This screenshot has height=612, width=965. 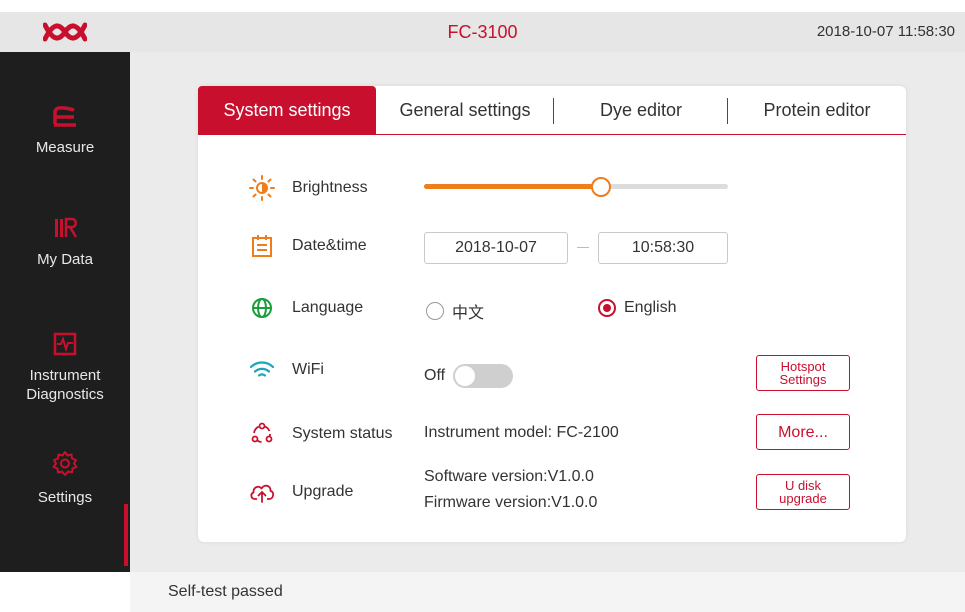 I want to click on upgrade-label: Upgrade, so click(x=323, y=491).